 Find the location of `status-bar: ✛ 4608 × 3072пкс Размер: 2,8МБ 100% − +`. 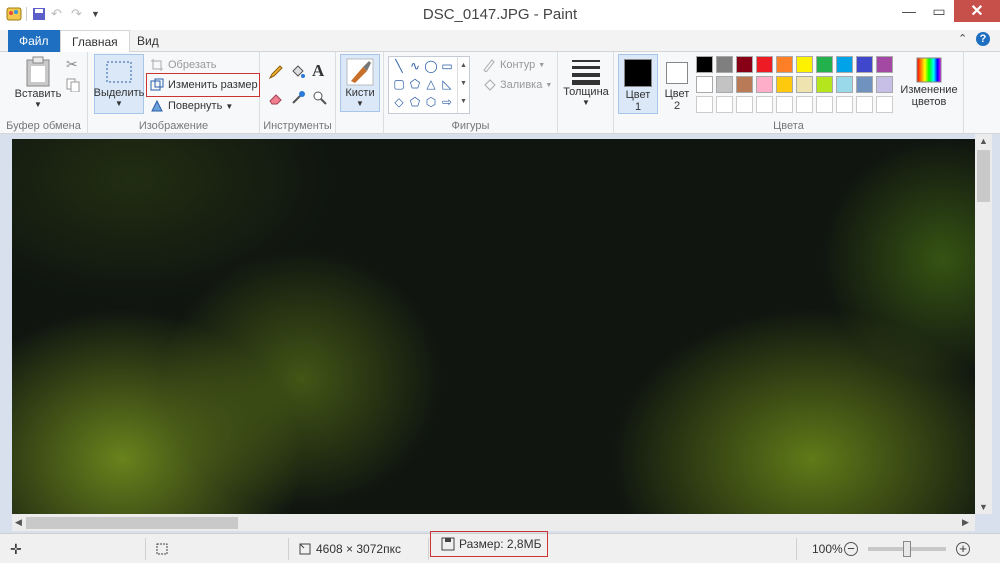

status-bar: ✛ 4608 × 3072пкс Размер: 2,8МБ 100% − + is located at coordinates (500, 547).